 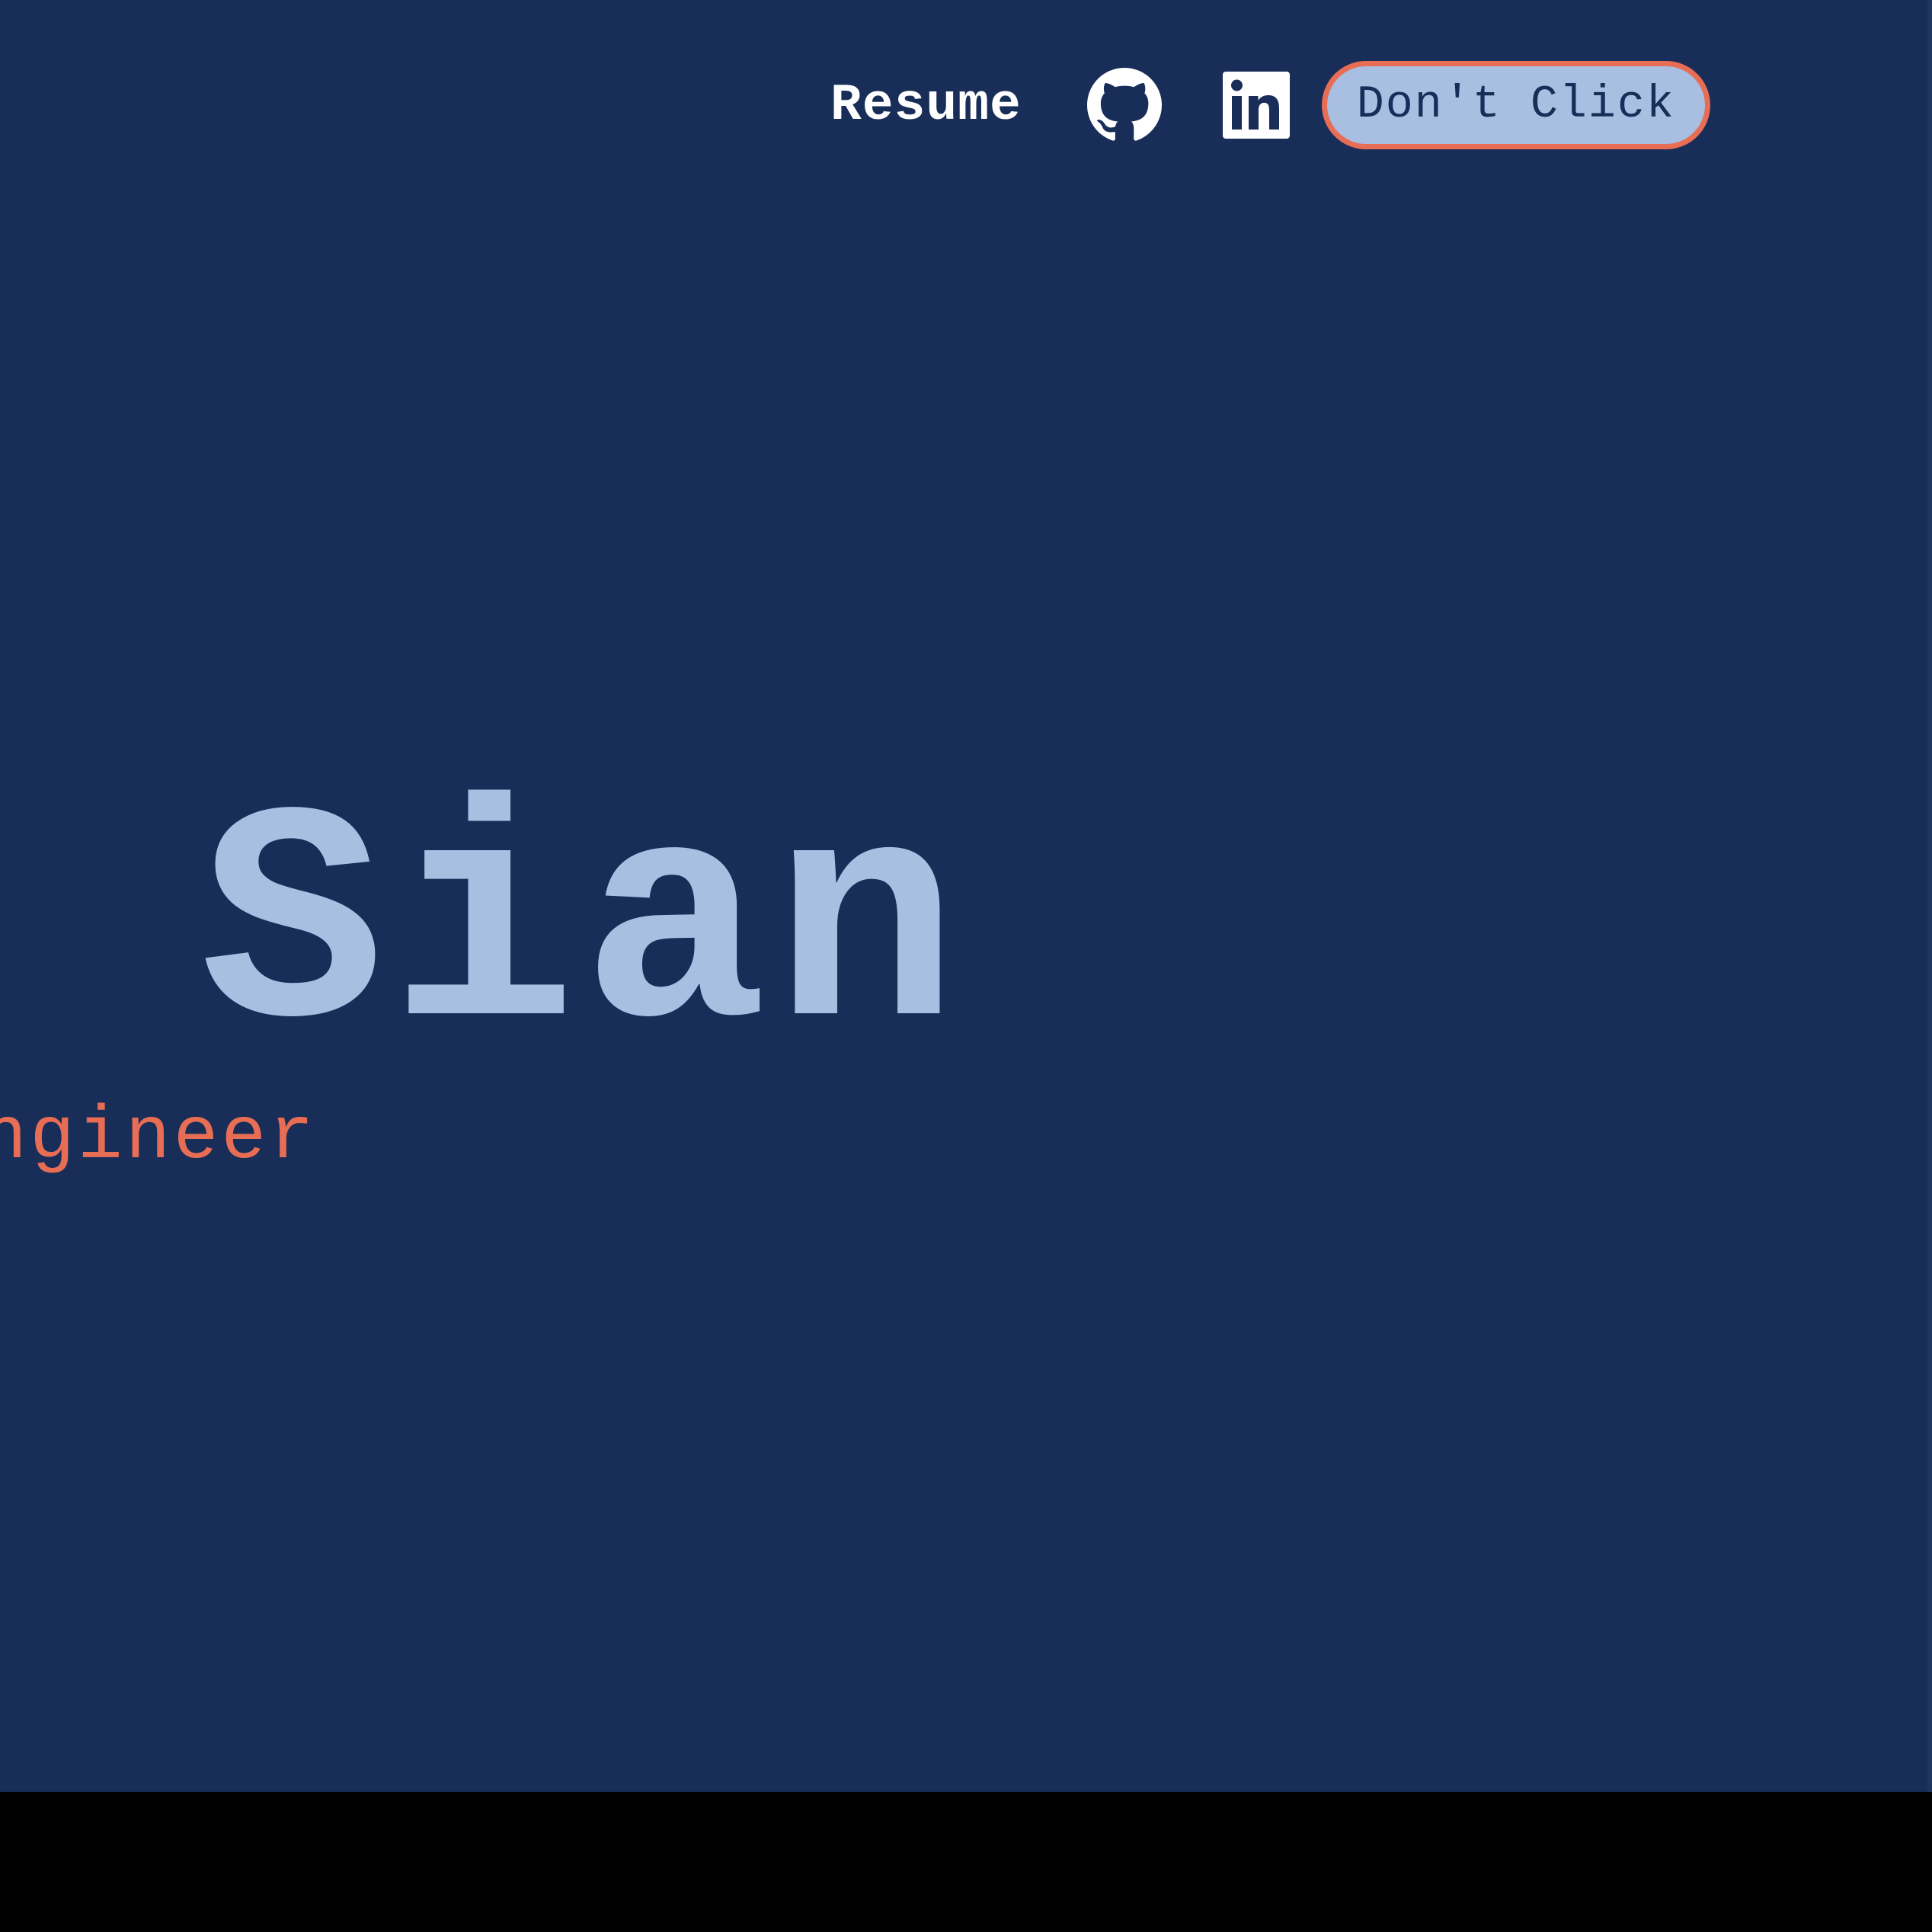 What do you see at coordinates (158, 1138) in the screenshot?
I see `hero-title: ngineer` at bounding box center [158, 1138].